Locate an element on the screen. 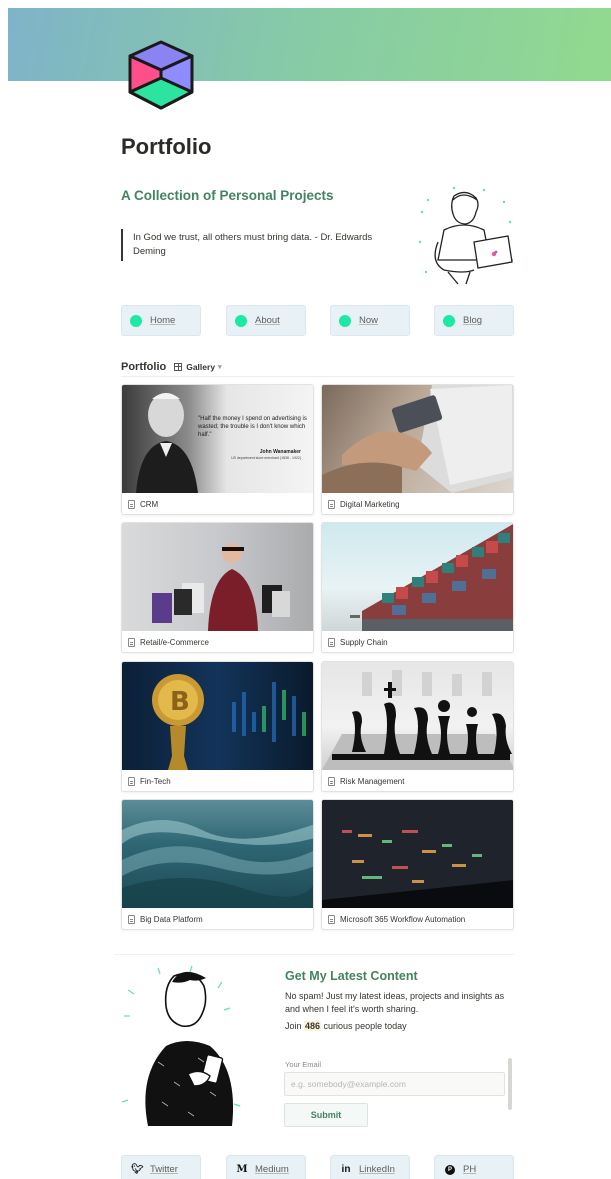 The height and width of the screenshot is (1179, 611). card-image-author: John Wanamaker is located at coordinates (280, 452).